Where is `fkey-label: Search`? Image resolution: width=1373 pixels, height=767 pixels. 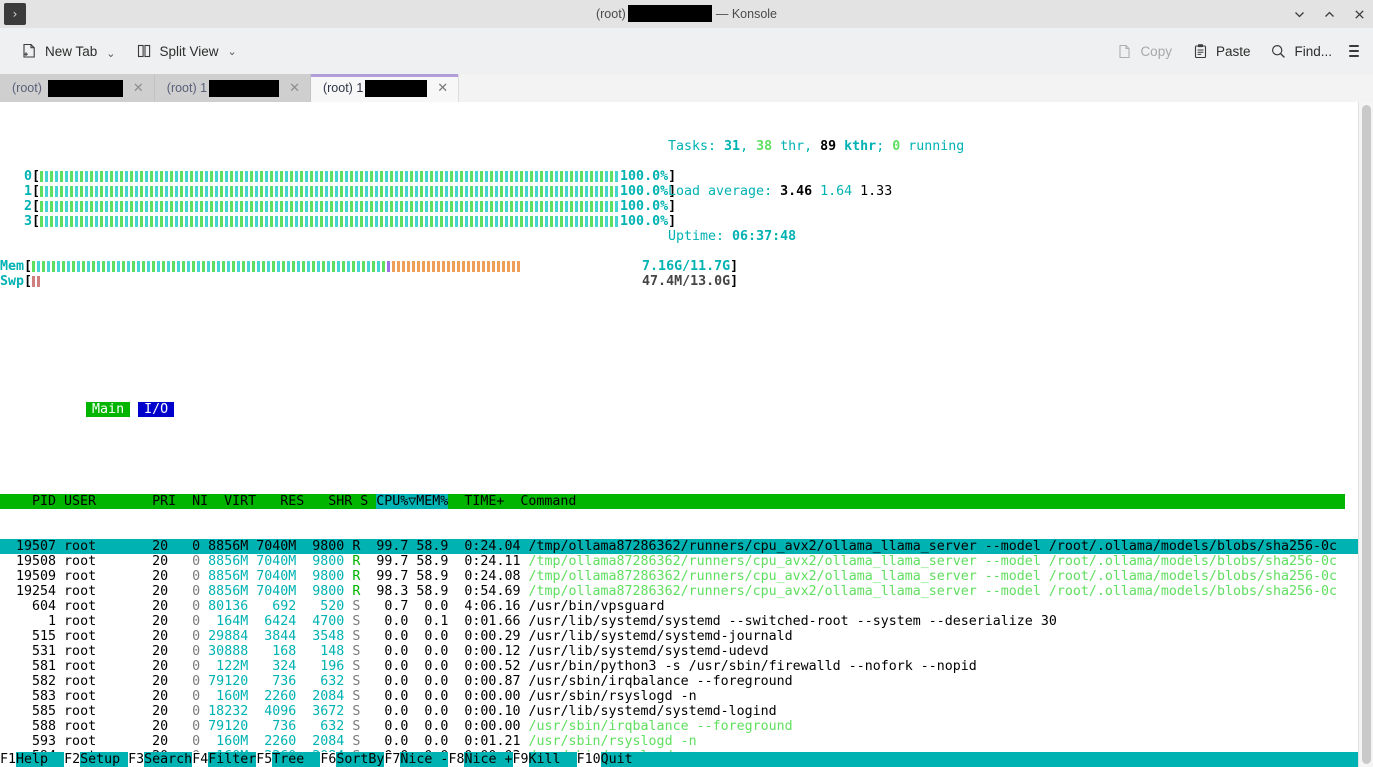
fkey-label: Search is located at coordinates (168, 759).